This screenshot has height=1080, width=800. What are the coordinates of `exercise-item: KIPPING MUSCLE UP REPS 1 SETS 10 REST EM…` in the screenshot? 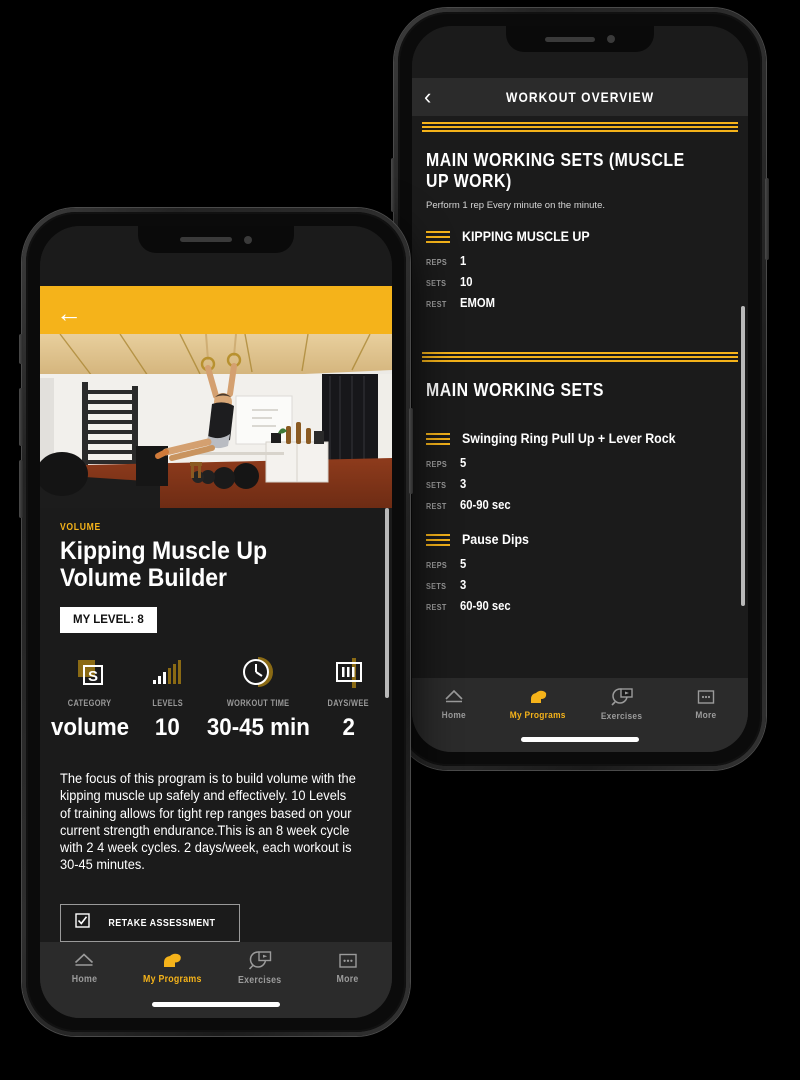 It's located at (580, 269).